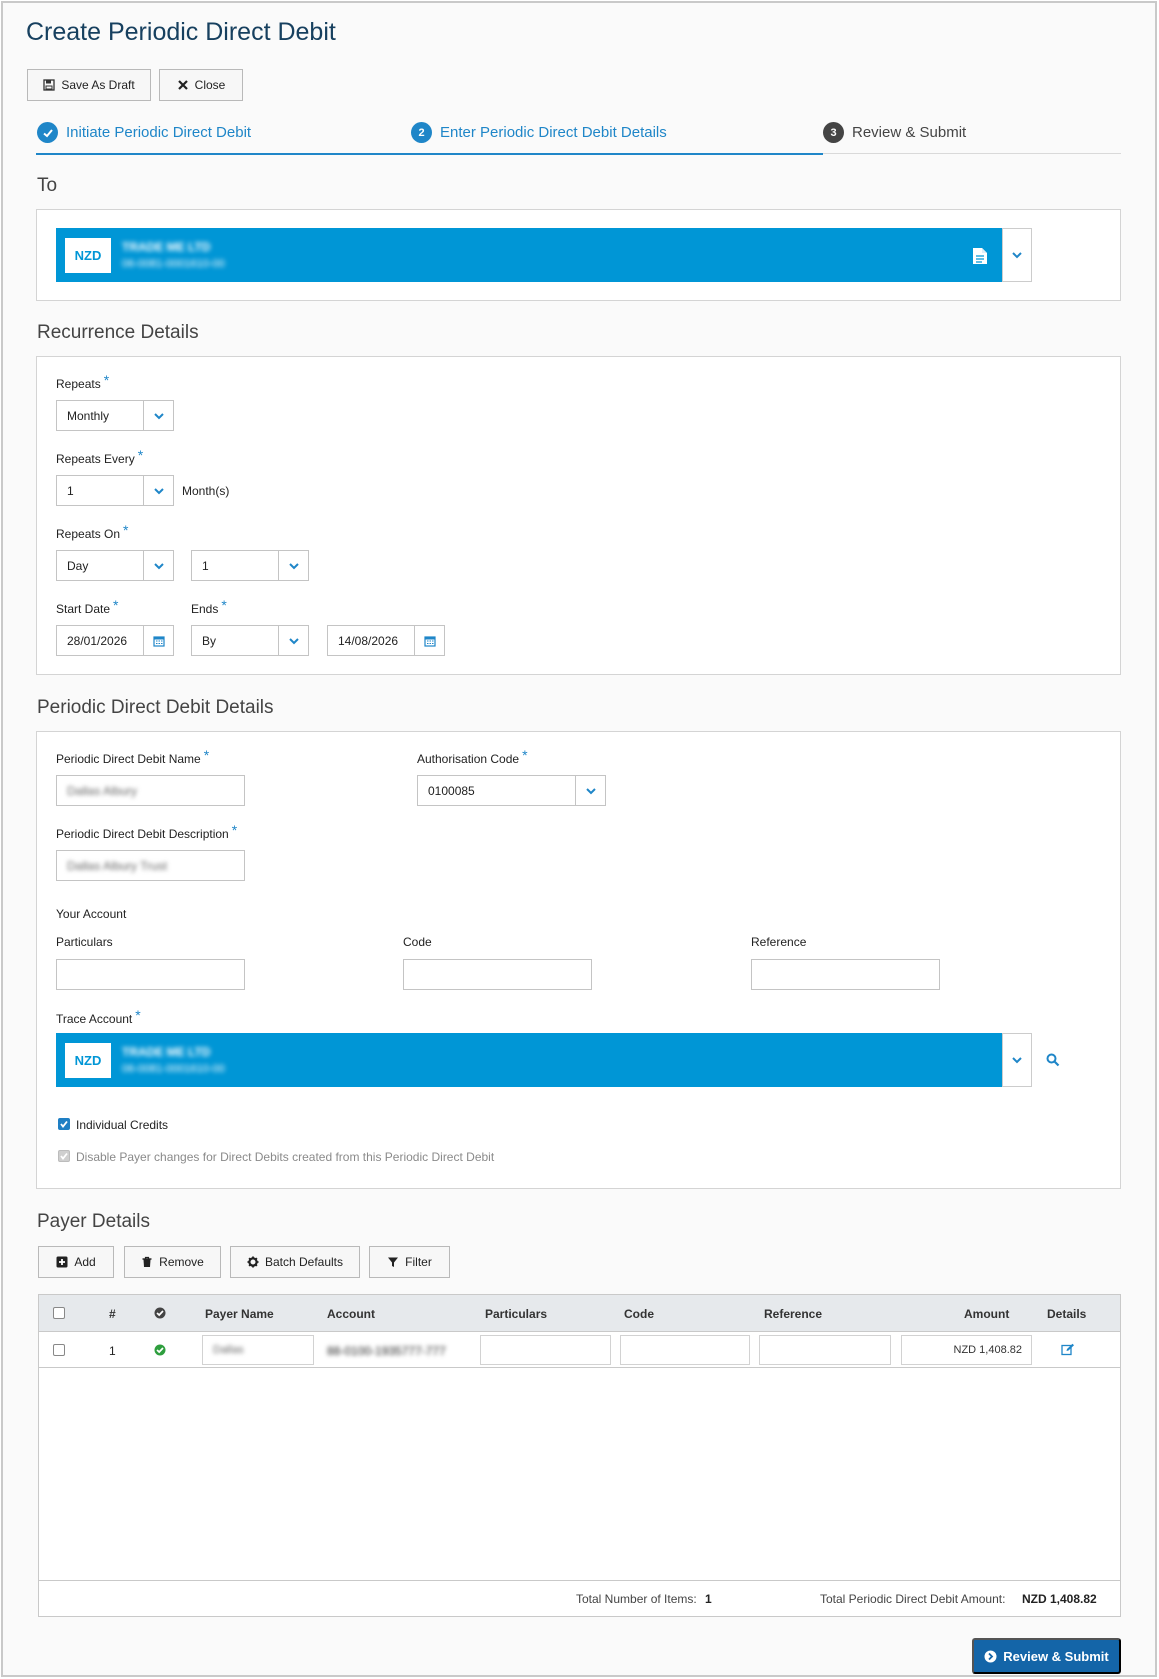  I want to click on step-enter-details: 2 Enter Periodic Direct Debit Details, so click(539, 132).